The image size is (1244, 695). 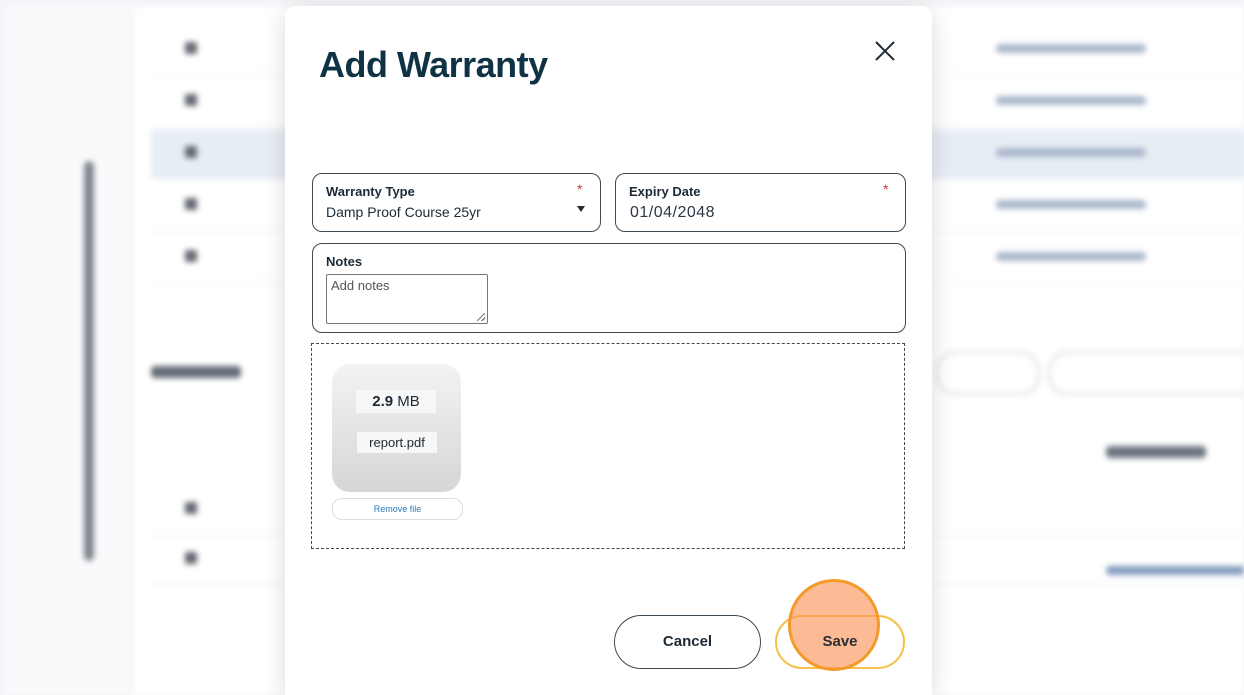 What do you see at coordinates (397, 442) in the screenshot?
I see `file-name: report.pdf` at bounding box center [397, 442].